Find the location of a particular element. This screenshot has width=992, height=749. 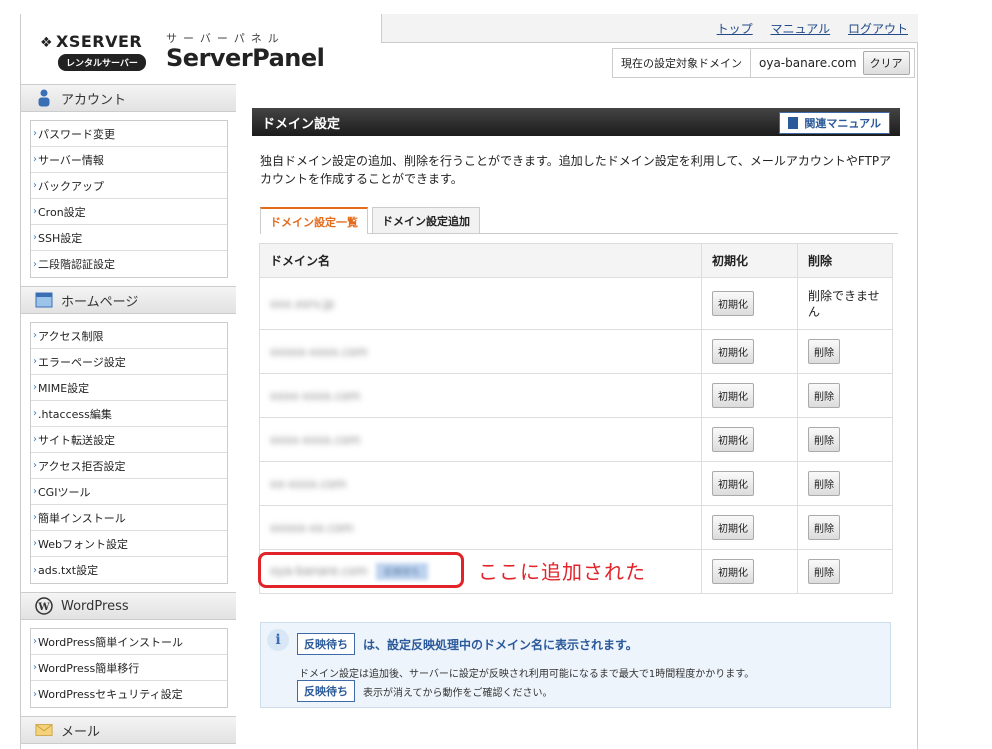

table-row: xx-xxxx.com 初期化 削除 is located at coordinates (576, 483).